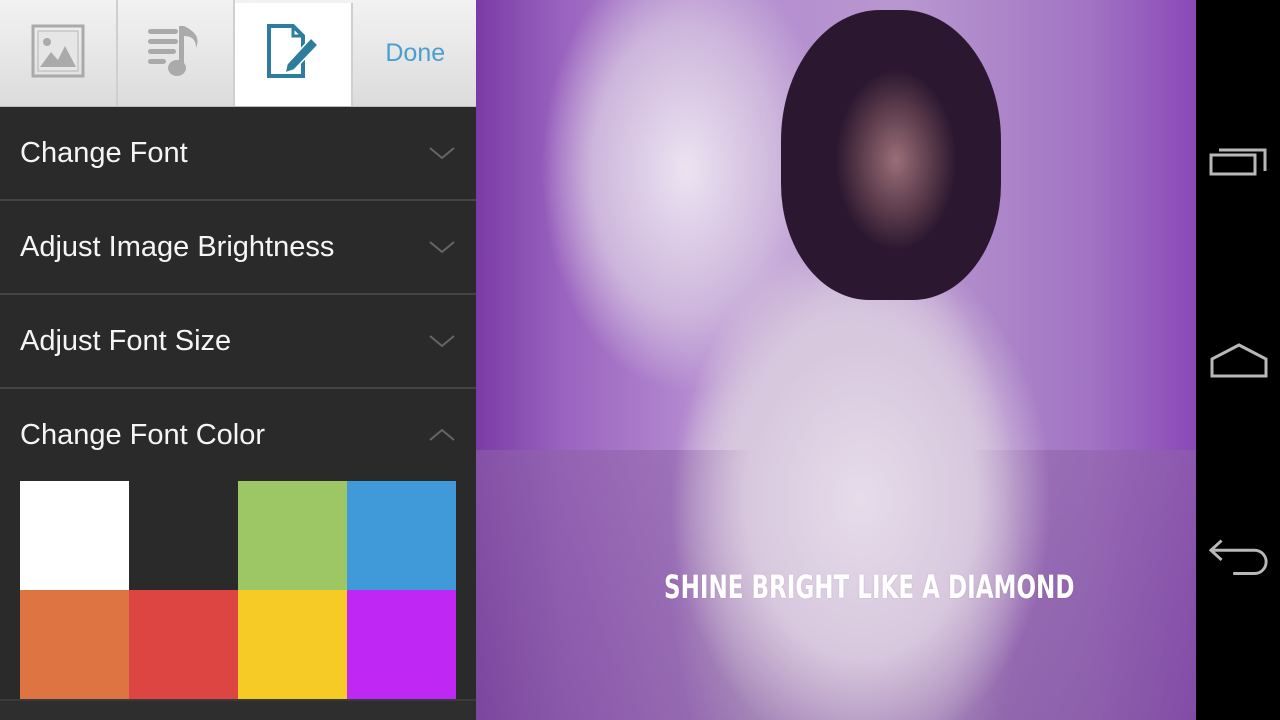 The image size is (1280, 720). I want to click on recent-apps-icon, so click(1238, 162).